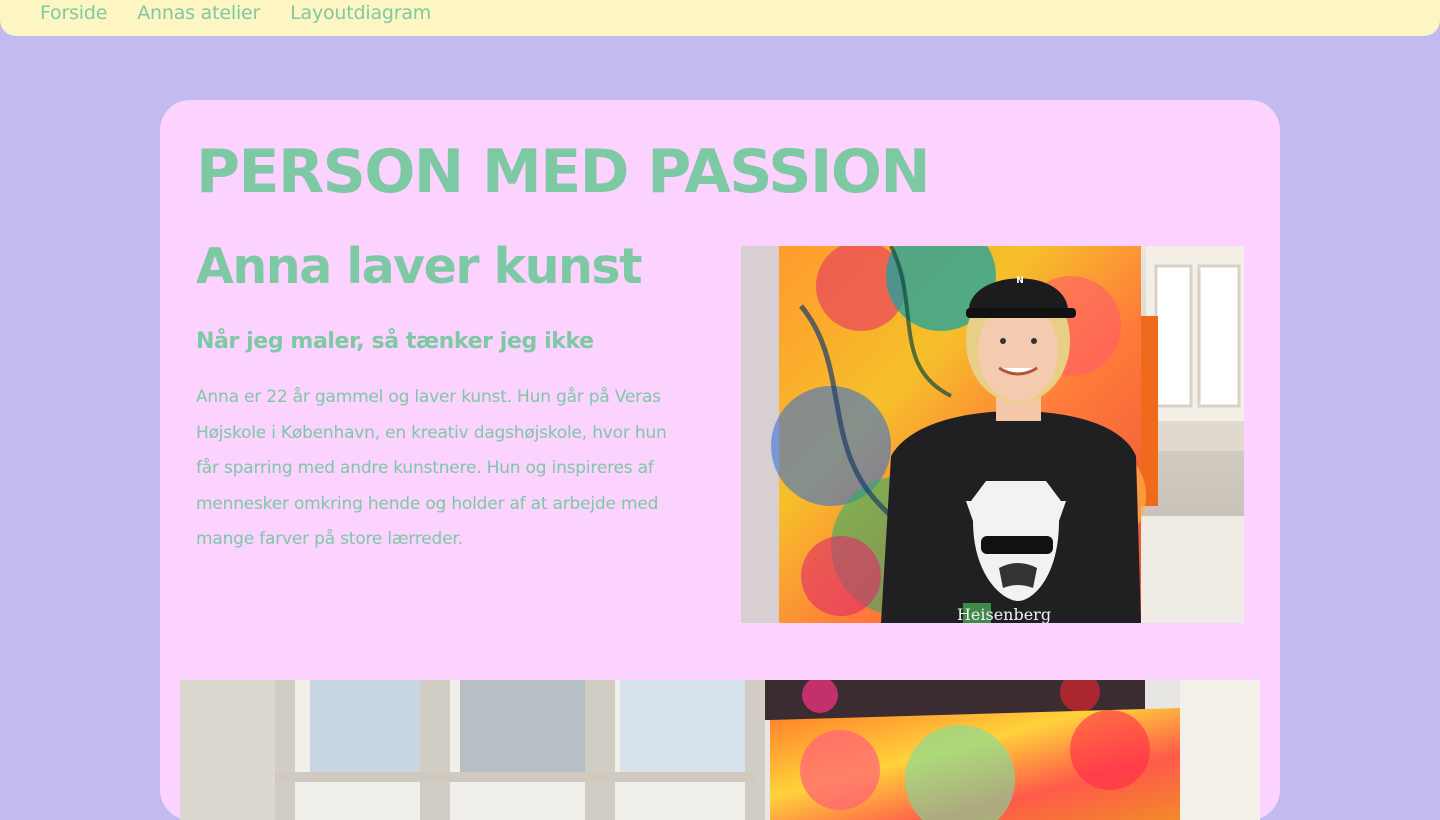  Describe the element at coordinates (720, 750) in the screenshot. I see `atelier-photo` at that location.